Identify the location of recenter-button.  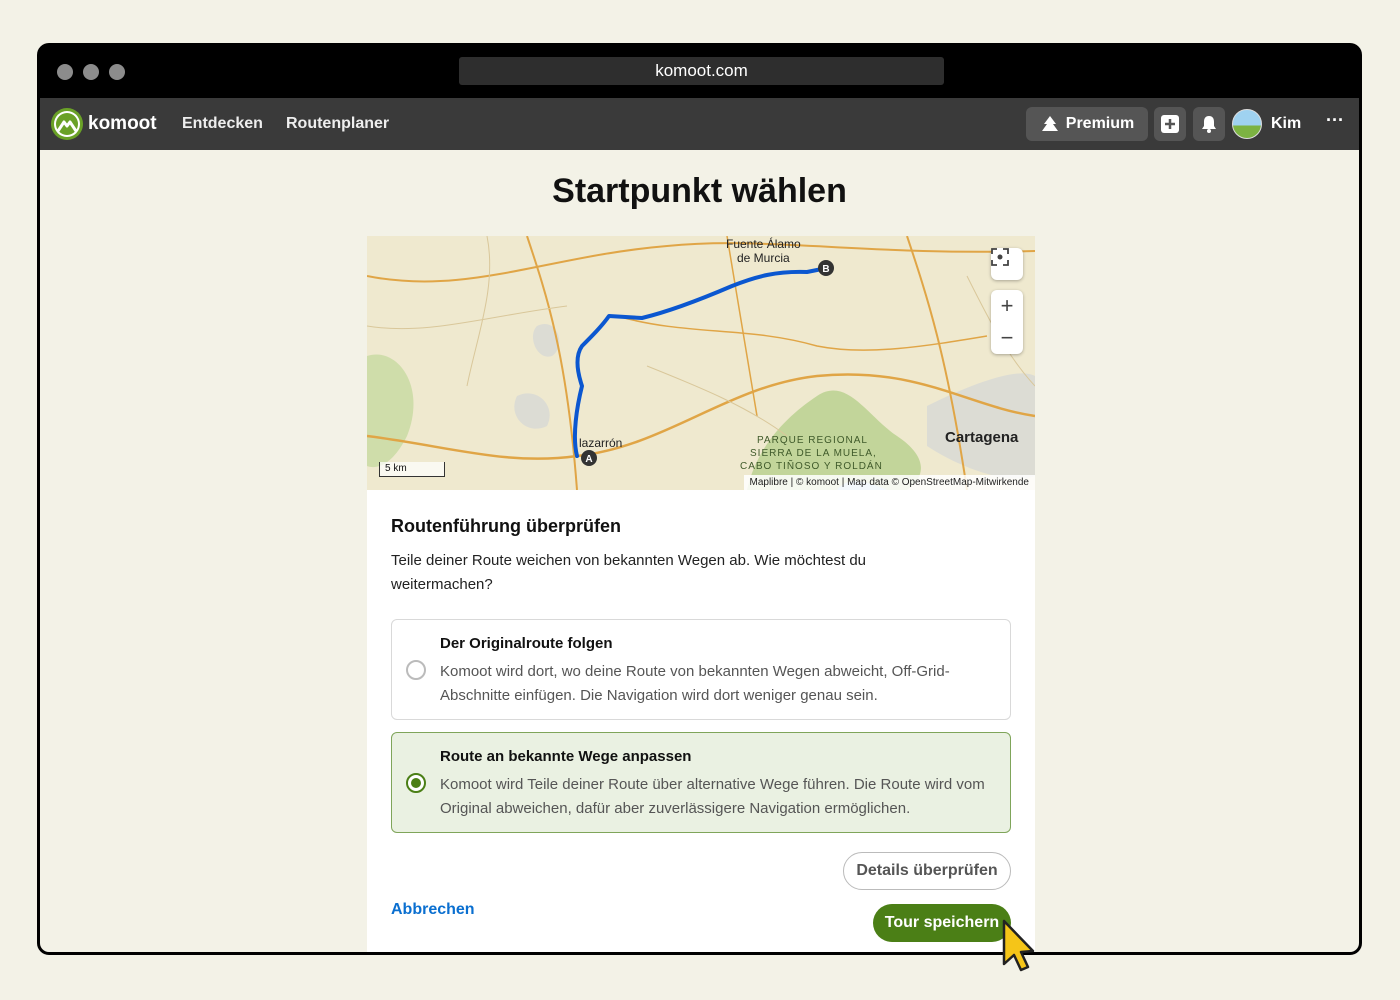
(1007, 264).